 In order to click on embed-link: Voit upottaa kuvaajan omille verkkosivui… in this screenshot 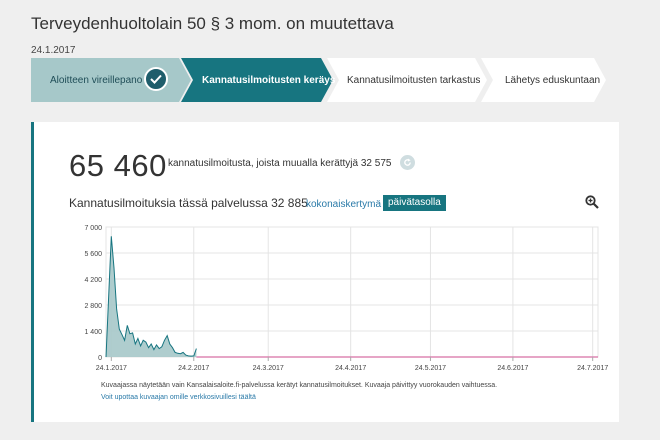, I will do `click(178, 397)`.